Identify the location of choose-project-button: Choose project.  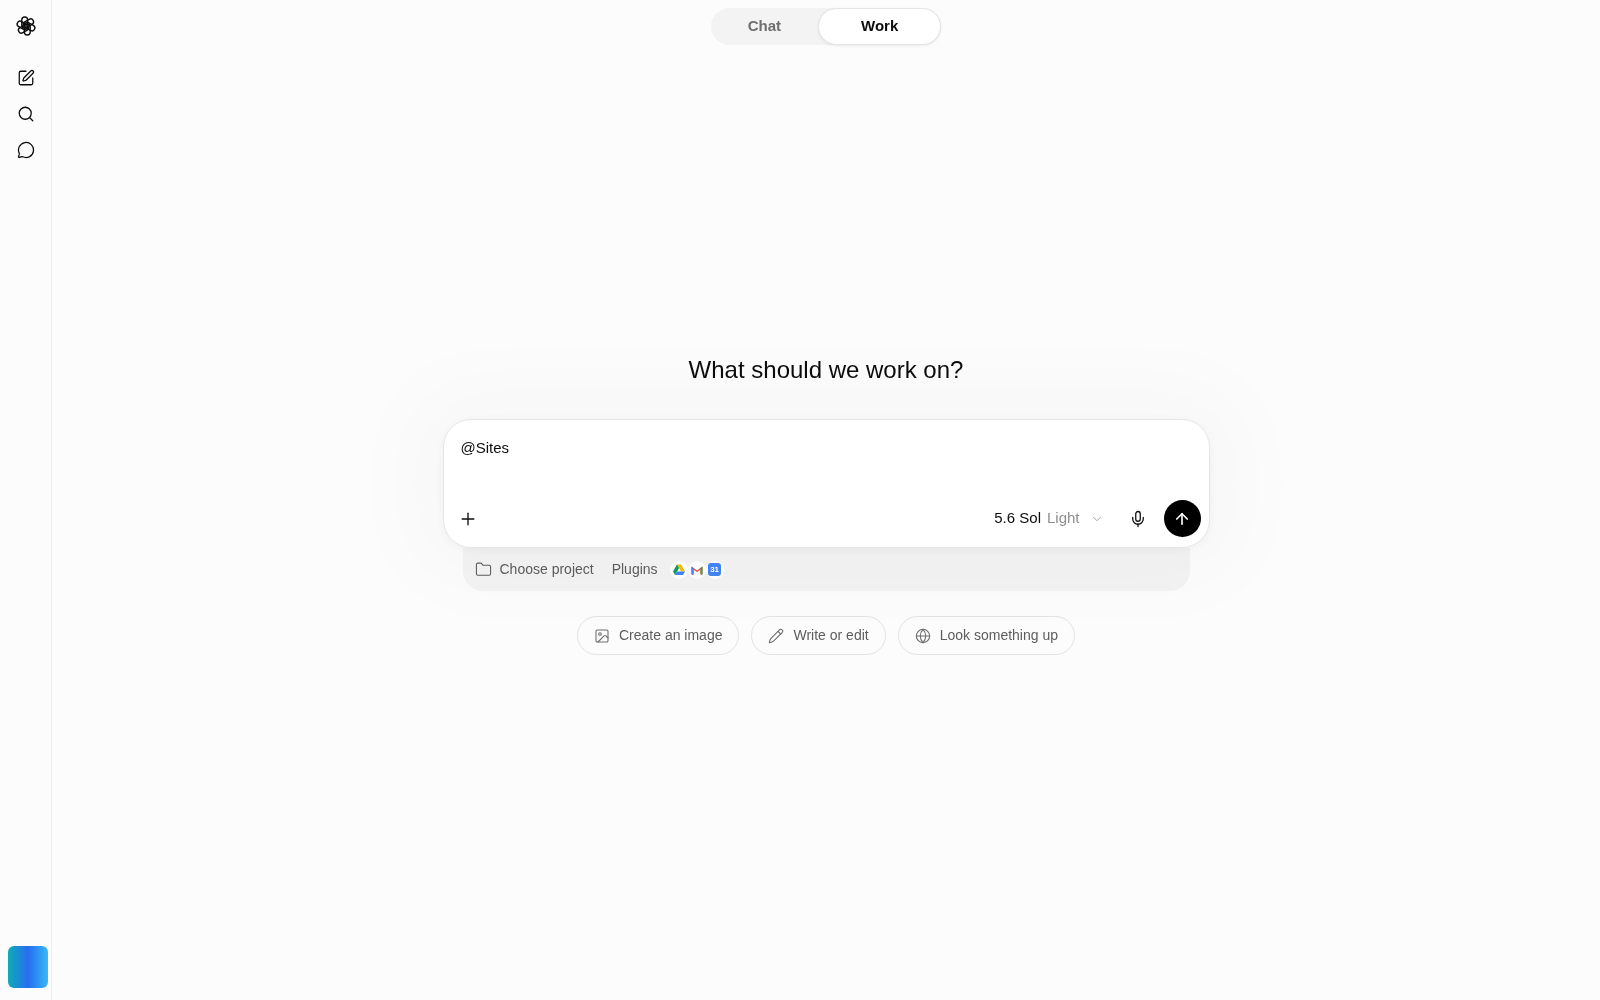
(534, 569).